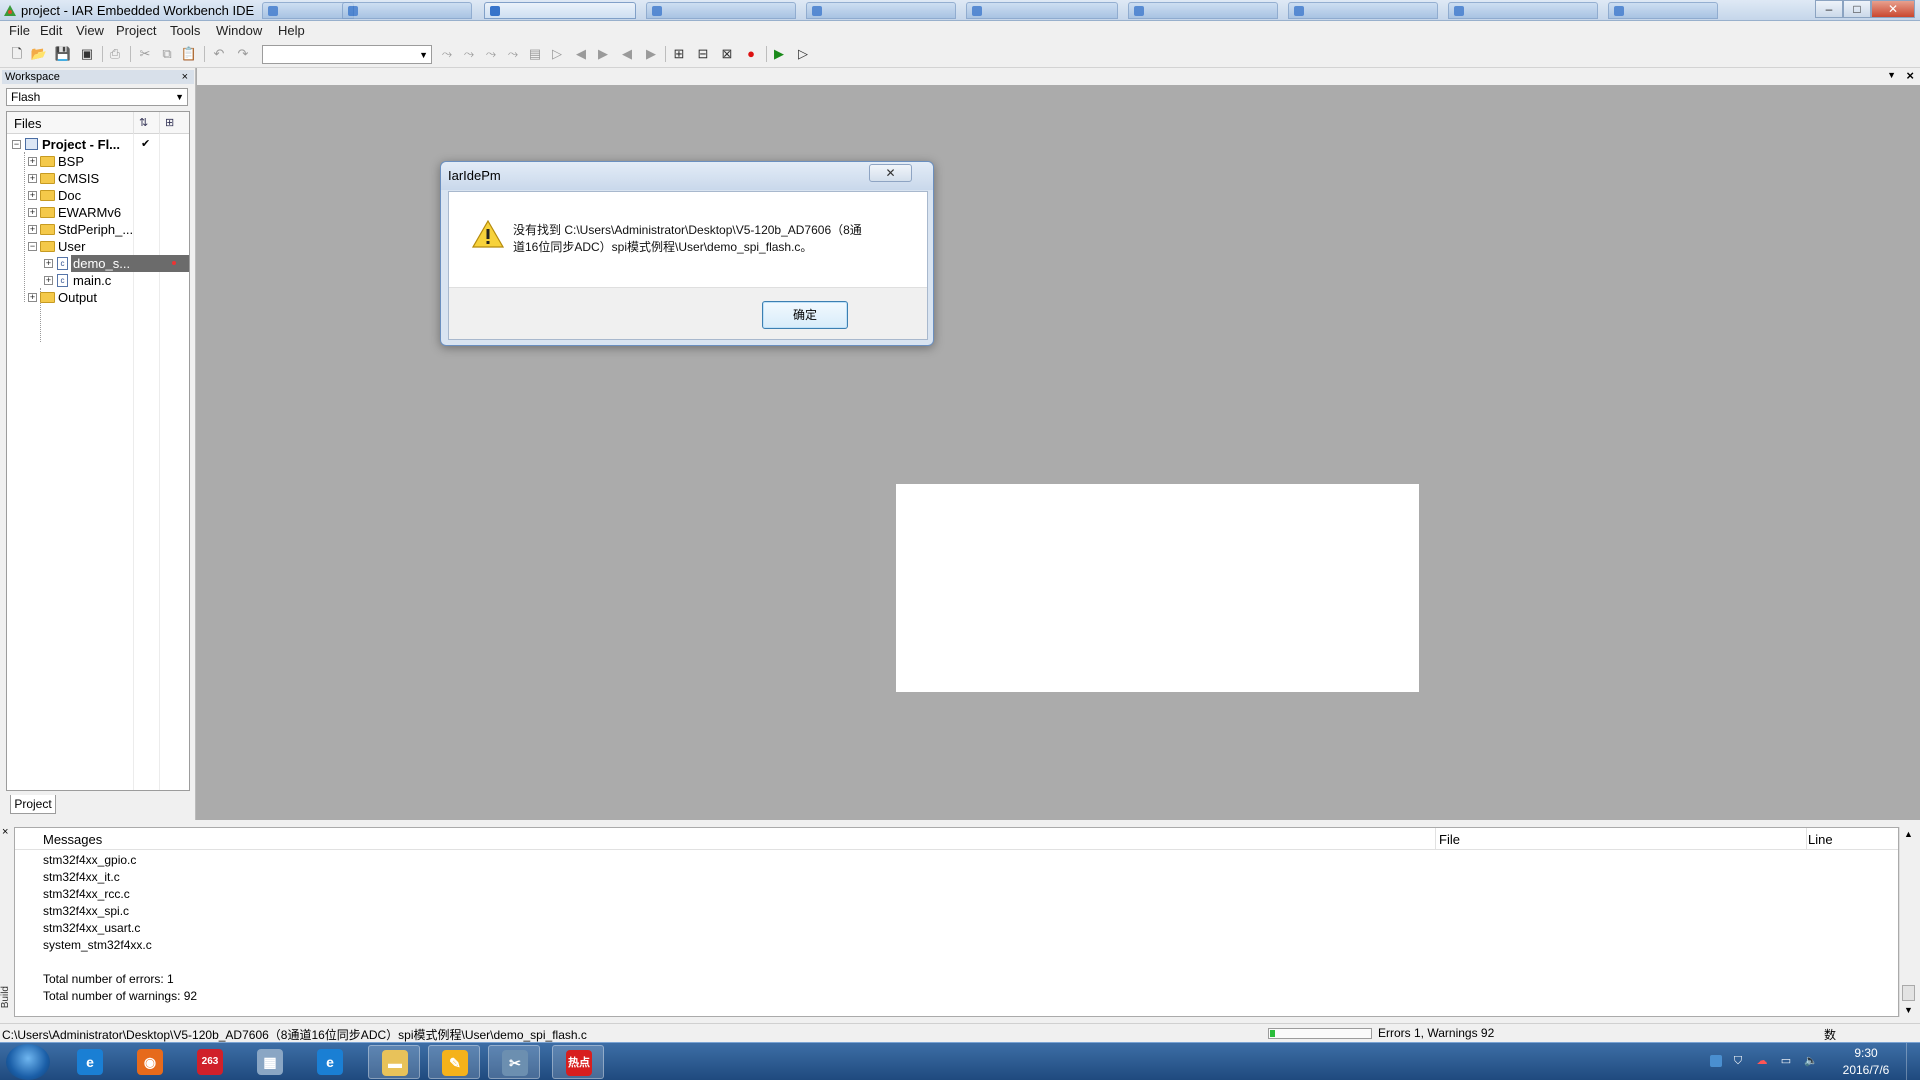 Image resolution: width=1920 pixels, height=1080 pixels. What do you see at coordinates (627, 54) in the screenshot?
I see `nav-back-icon: ◀` at bounding box center [627, 54].